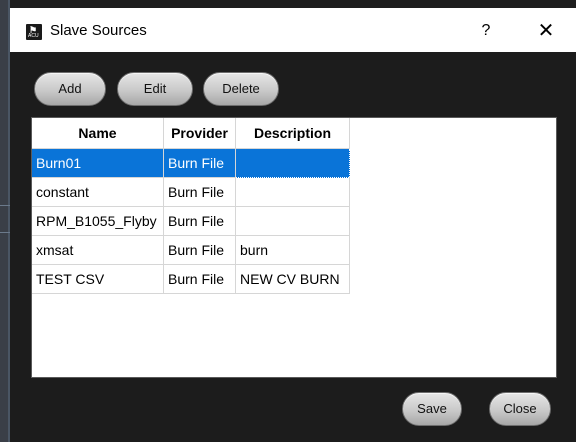 The image size is (576, 442). What do you see at coordinates (98, 133) in the screenshot?
I see `column-header-name: Name` at bounding box center [98, 133].